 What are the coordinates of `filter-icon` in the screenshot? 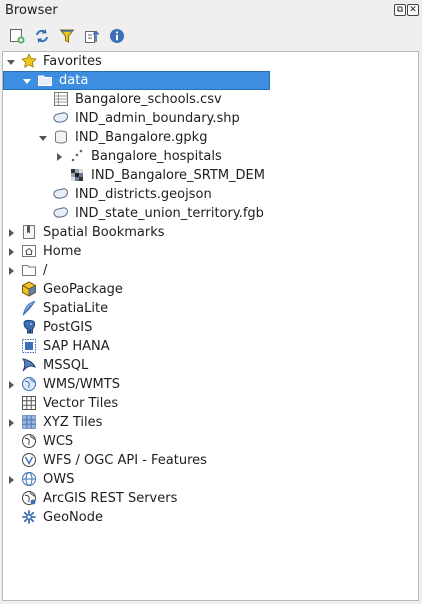 It's located at (67, 36).